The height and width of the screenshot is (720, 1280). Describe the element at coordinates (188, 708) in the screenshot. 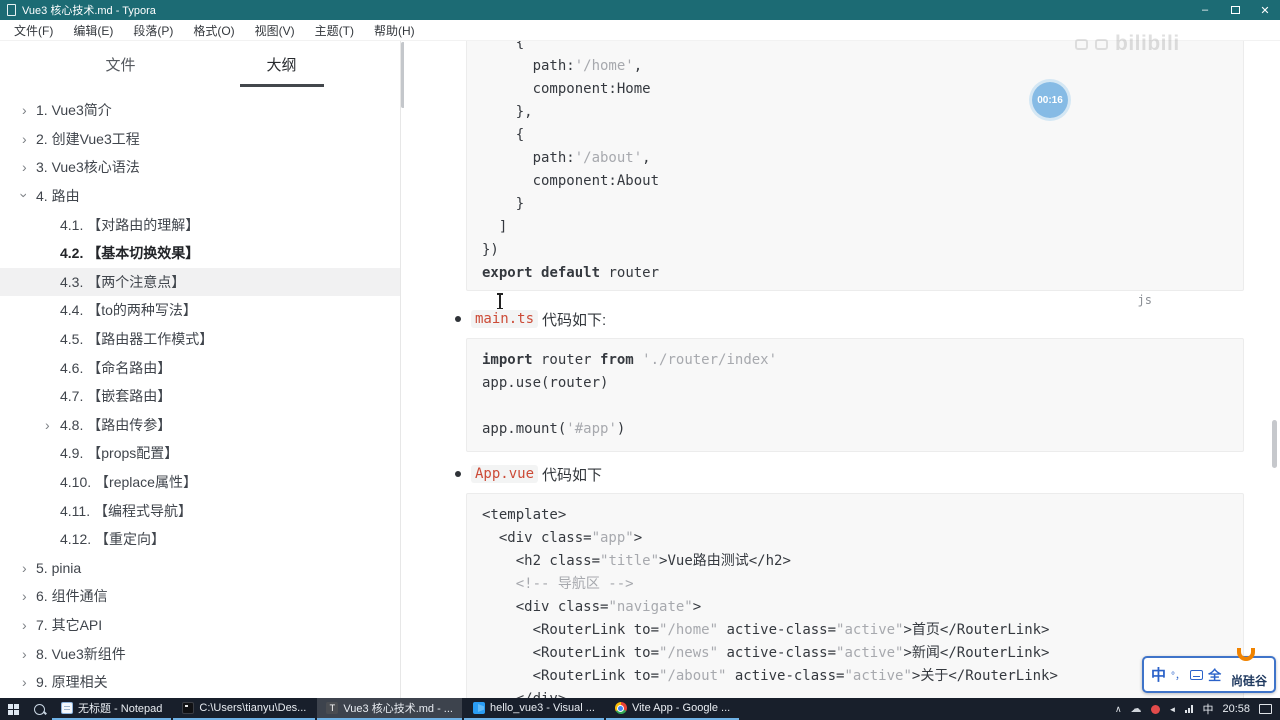

I see `cmd-icon` at that location.